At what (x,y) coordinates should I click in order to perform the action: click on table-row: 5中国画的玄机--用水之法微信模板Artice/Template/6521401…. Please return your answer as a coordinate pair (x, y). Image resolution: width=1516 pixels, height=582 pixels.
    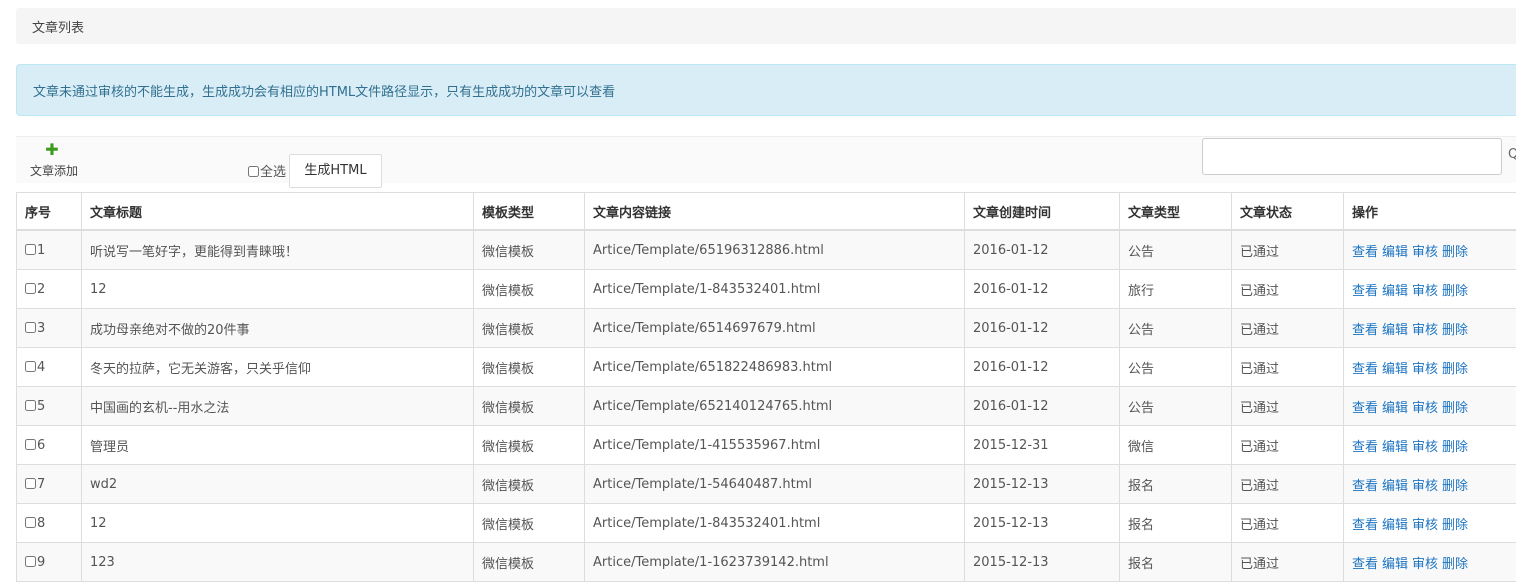
    Looking at the image, I should click on (766, 406).